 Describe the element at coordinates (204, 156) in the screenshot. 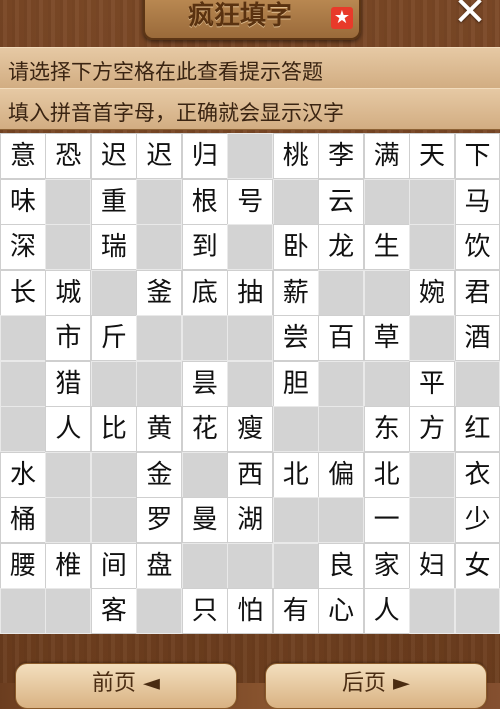

I see `grid-cell: 归` at that location.